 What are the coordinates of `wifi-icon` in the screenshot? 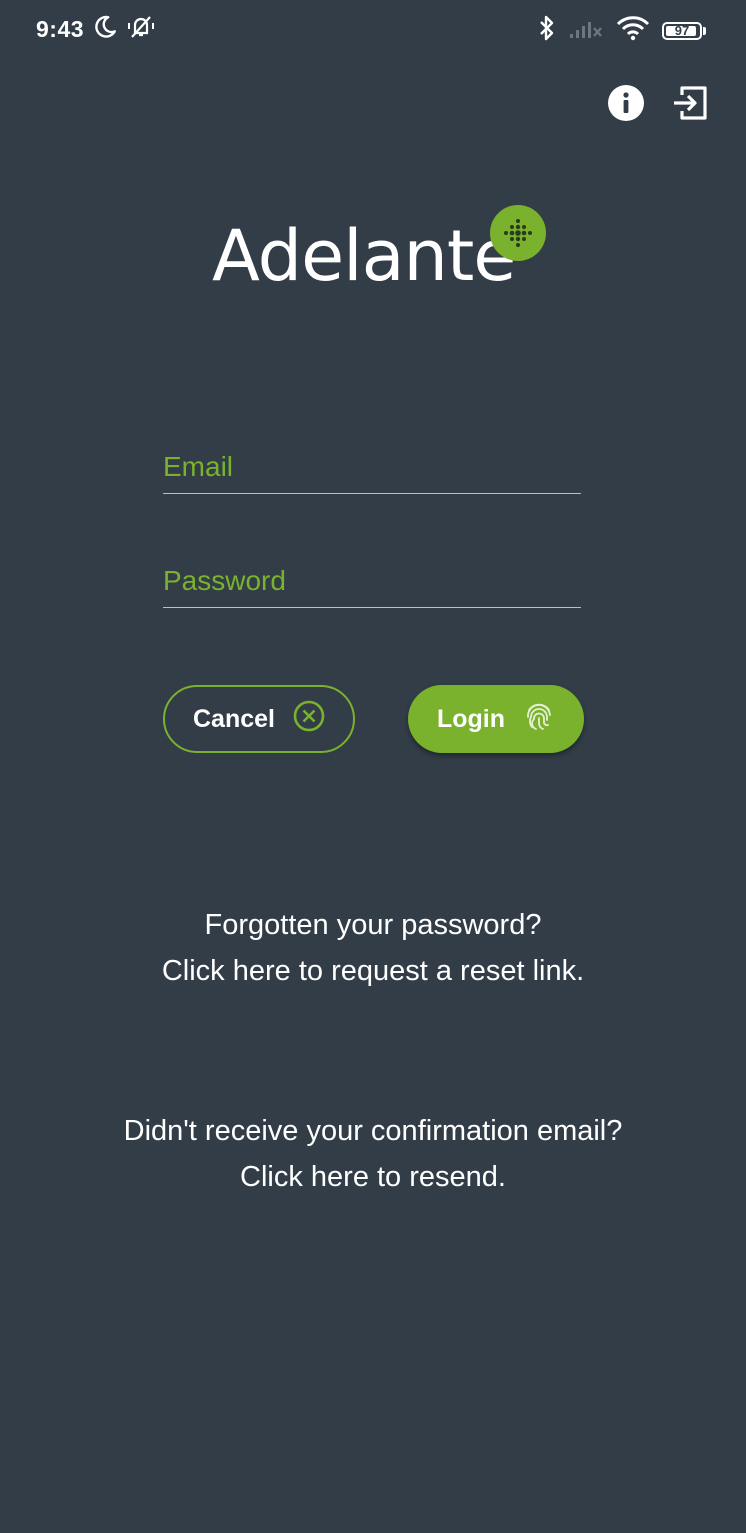 It's located at (633, 30).